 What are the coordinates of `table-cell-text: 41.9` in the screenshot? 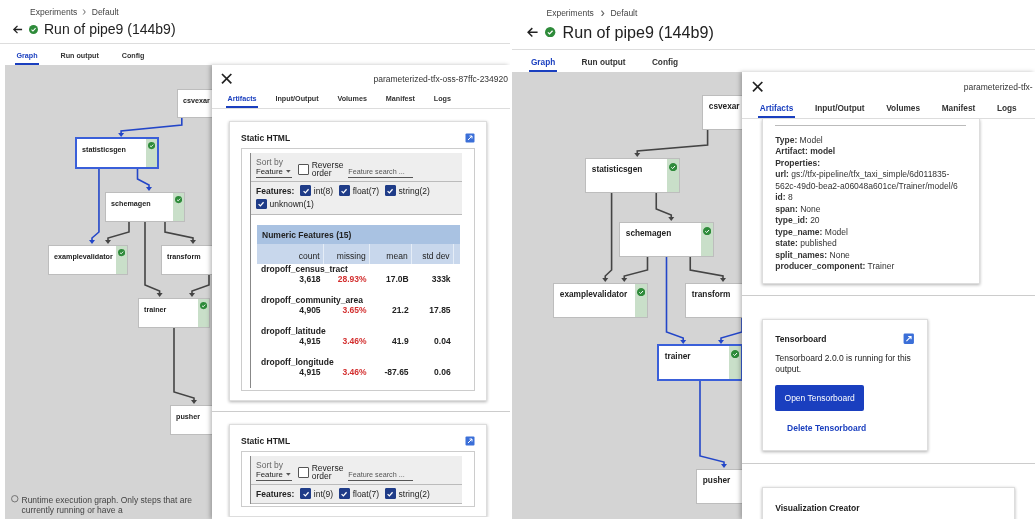 It's located at (400, 341).